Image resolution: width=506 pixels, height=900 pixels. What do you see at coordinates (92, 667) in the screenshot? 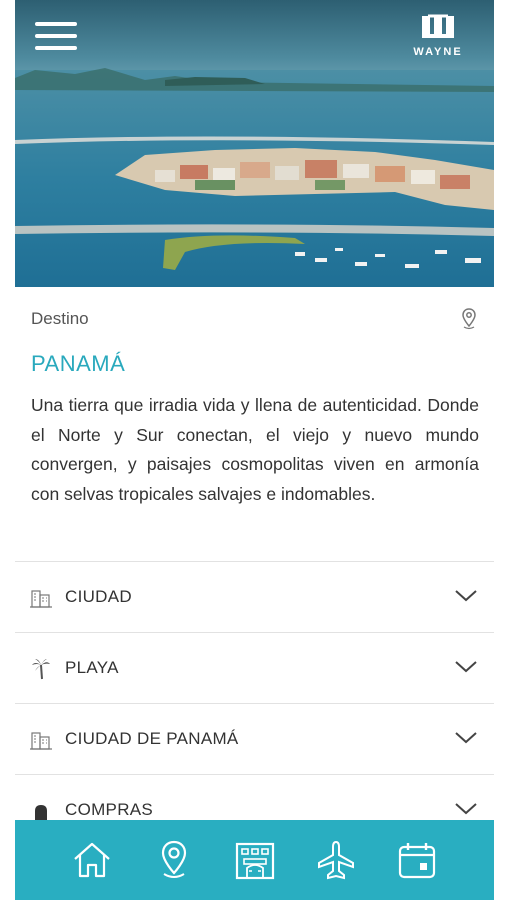
I see `accordion-label: PLAYA` at bounding box center [92, 667].